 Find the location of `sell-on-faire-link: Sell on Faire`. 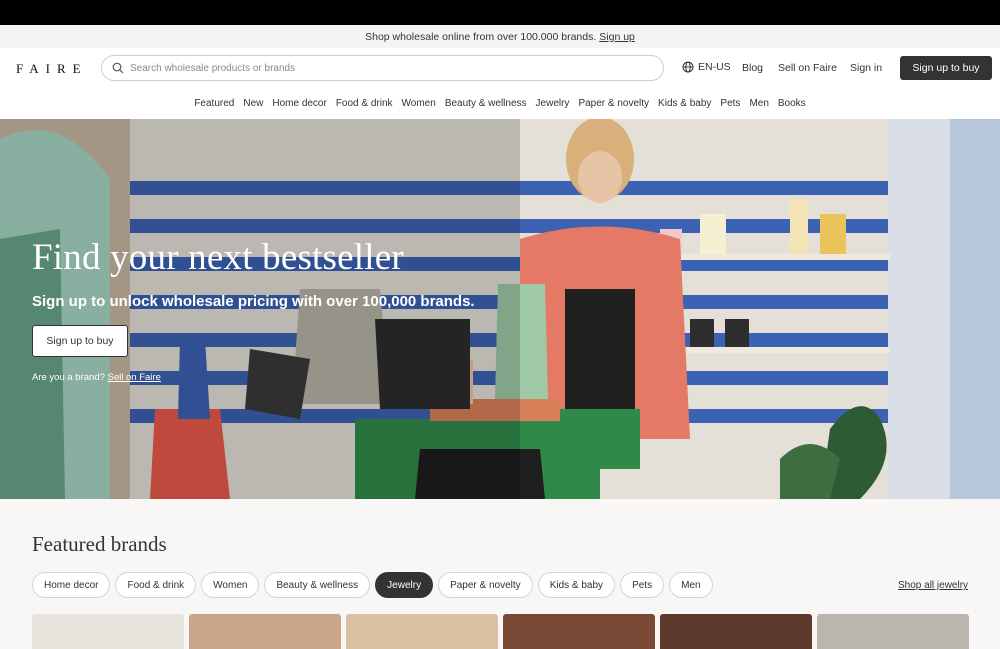

sell-on-faire-link: Sell on Faire is located at coordinates (807, 68).